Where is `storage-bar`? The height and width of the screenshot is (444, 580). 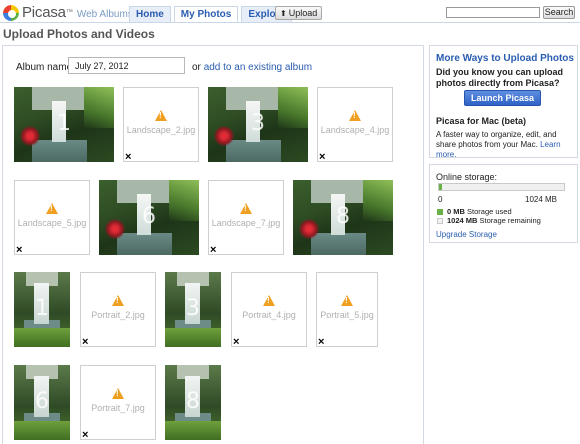 storage-bar is located at coordinates (501, 187).